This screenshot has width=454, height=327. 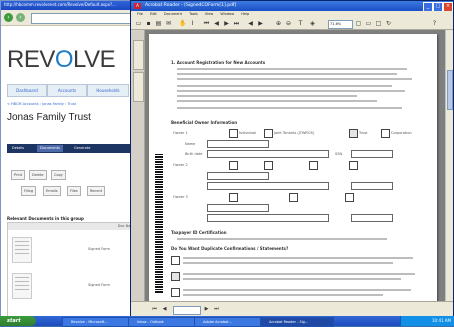 What do you see at coordinates (154, 309) in the screenshot?
I see `first-page-status-icon: ⏮` at bounding box center [154, 309].